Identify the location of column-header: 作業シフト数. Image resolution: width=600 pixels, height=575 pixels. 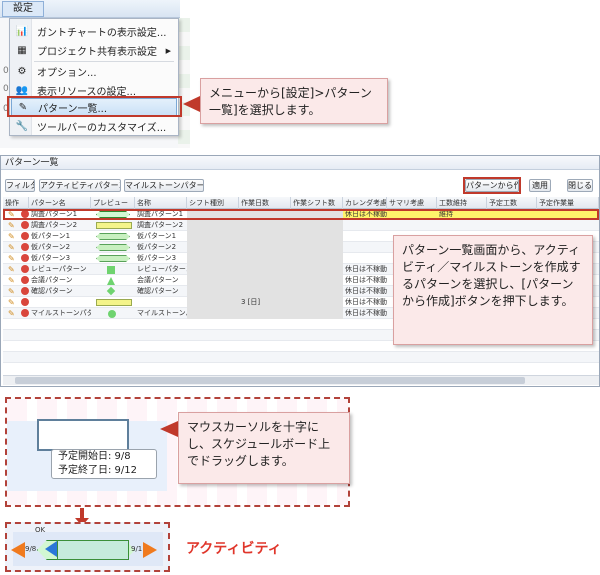
(317, 203).